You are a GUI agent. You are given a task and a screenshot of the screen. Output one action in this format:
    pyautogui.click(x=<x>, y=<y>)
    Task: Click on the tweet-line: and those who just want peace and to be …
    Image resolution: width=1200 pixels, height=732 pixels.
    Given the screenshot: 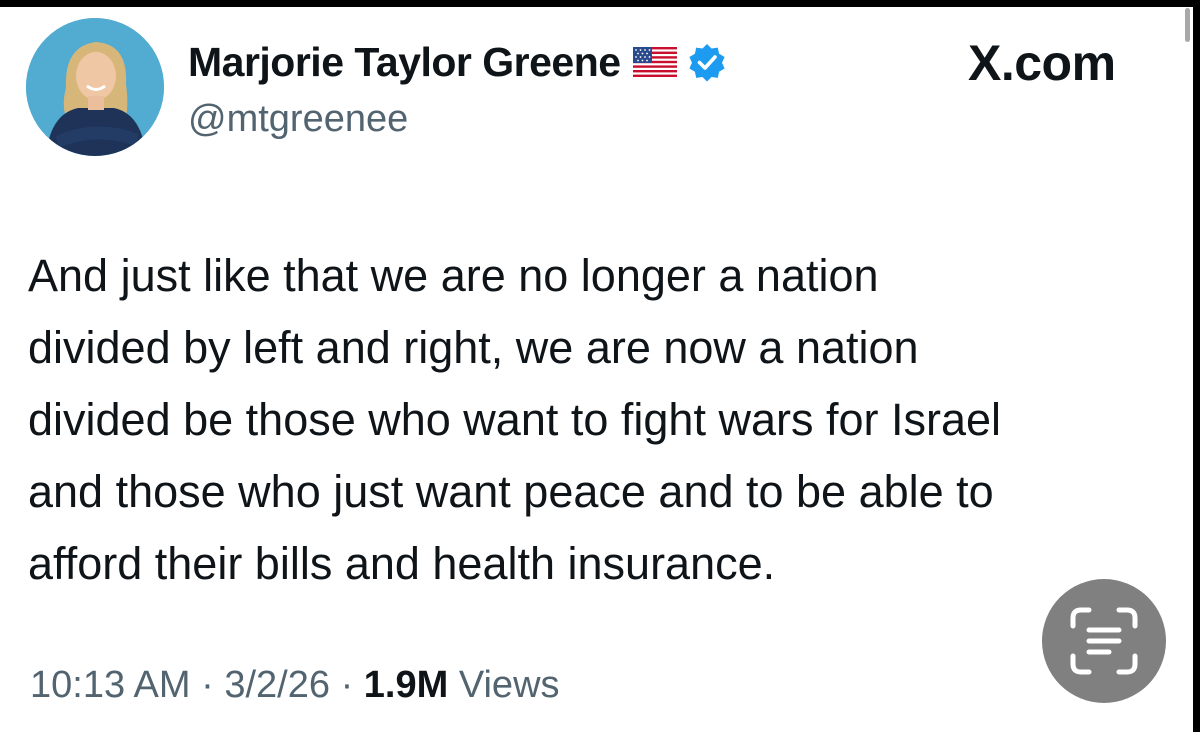 What is the action you would take?
    pyautogui.click(x=511, y=491)
    